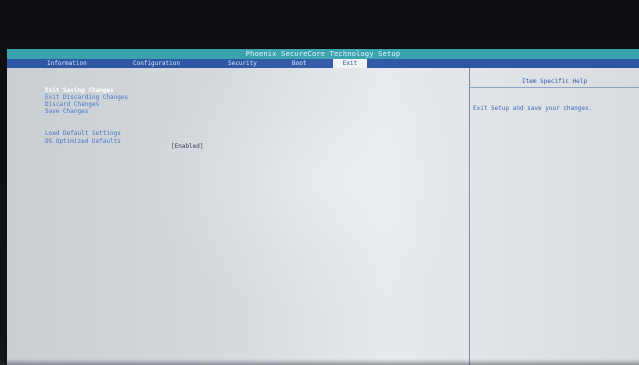 This screenshot has width=639, height=365. What do you see at coordinates (79, 90) in the screenshot?
I see `menu-item-exit-saving-changes: Exit Saving Changes` at bounding box center [79, 90].